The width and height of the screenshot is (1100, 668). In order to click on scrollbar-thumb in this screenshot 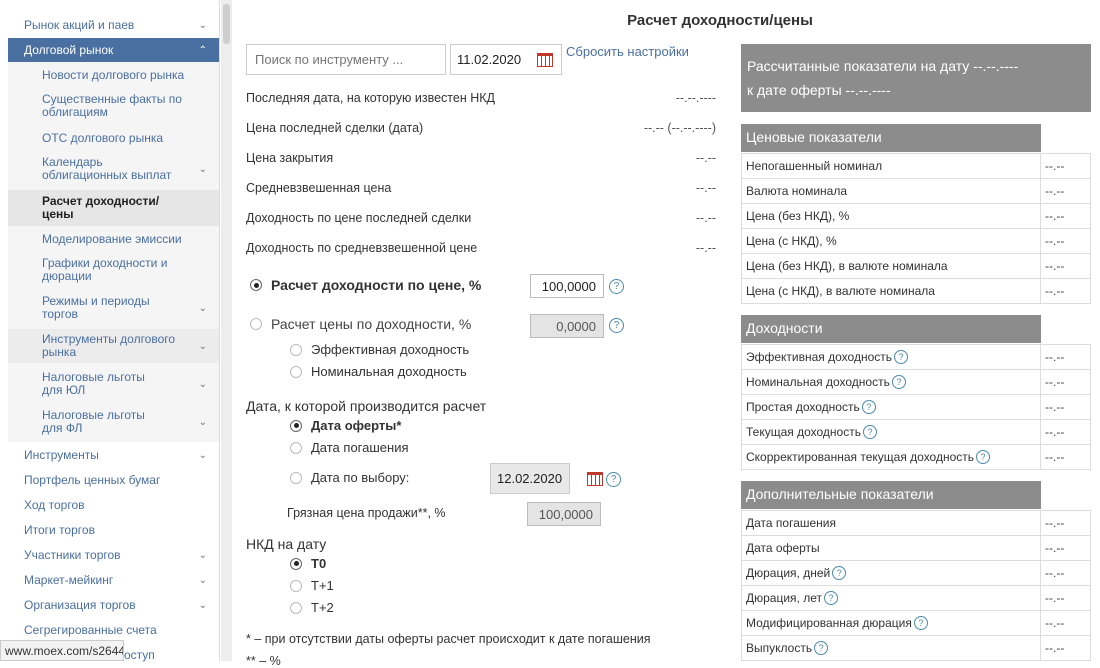, I will do `click(226, 24)`.